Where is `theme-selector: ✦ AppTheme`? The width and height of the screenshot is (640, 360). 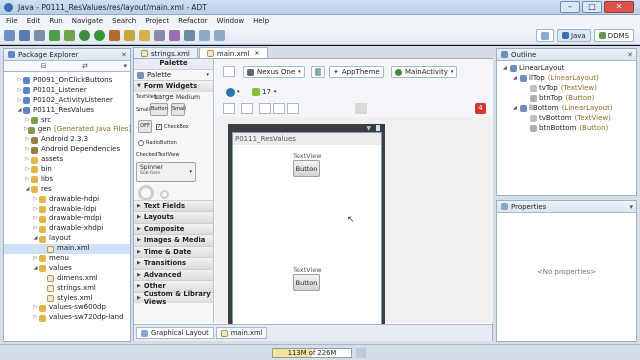
theme-selector: ✦ AppTheme is located at coordinates (356, 72).